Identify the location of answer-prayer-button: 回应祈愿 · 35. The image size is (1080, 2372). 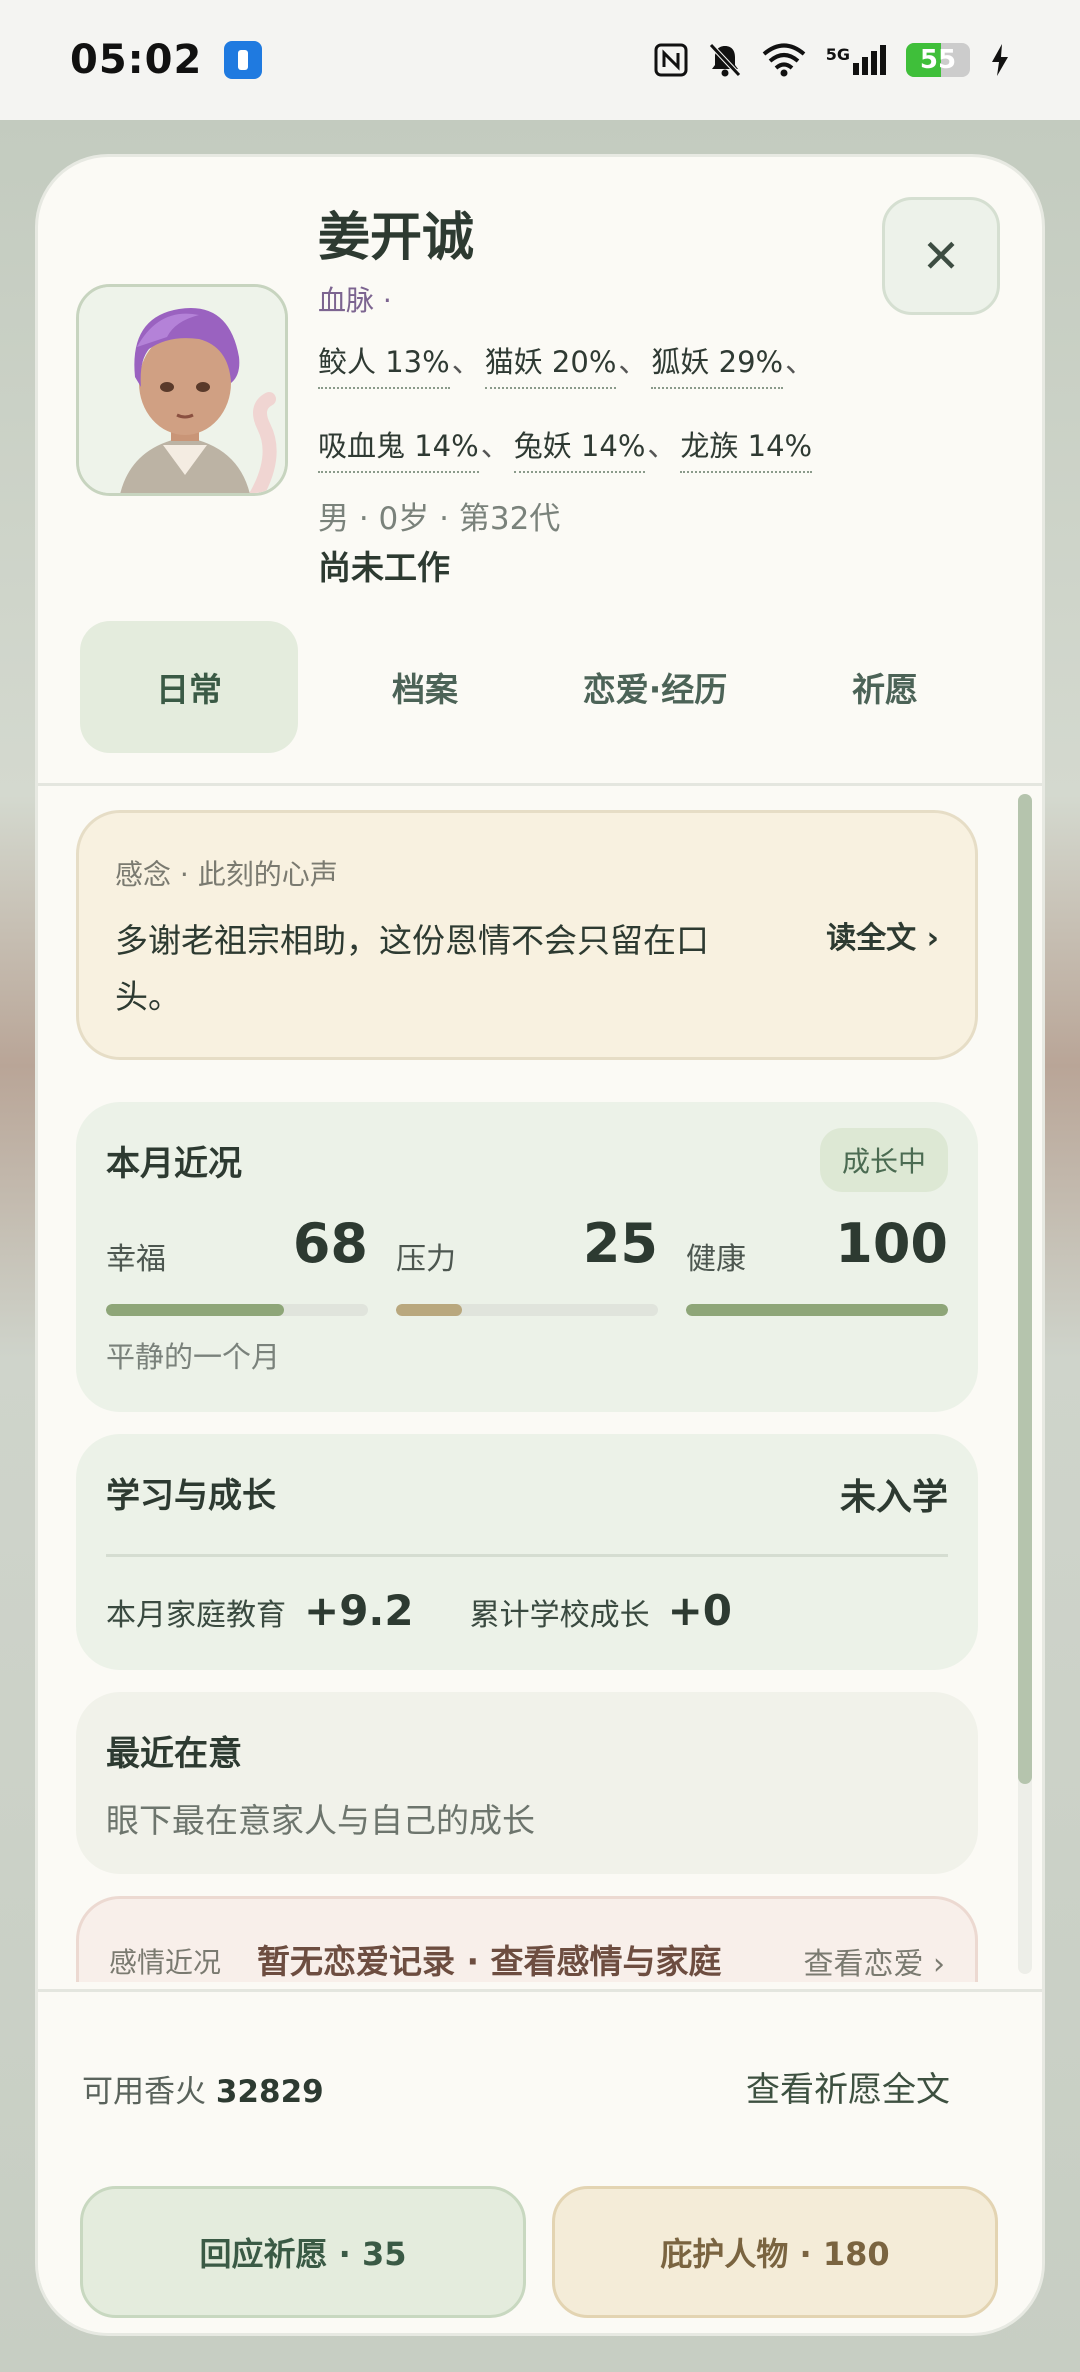
(303, 2252).